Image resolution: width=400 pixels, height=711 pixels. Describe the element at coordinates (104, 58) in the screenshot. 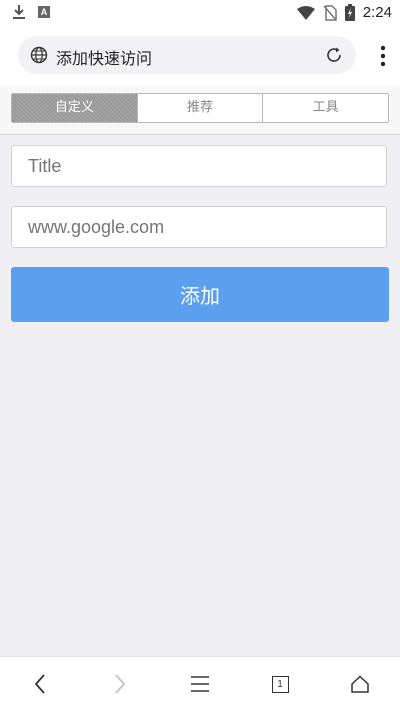

I see `address-text: 添加快速访问` at that location.